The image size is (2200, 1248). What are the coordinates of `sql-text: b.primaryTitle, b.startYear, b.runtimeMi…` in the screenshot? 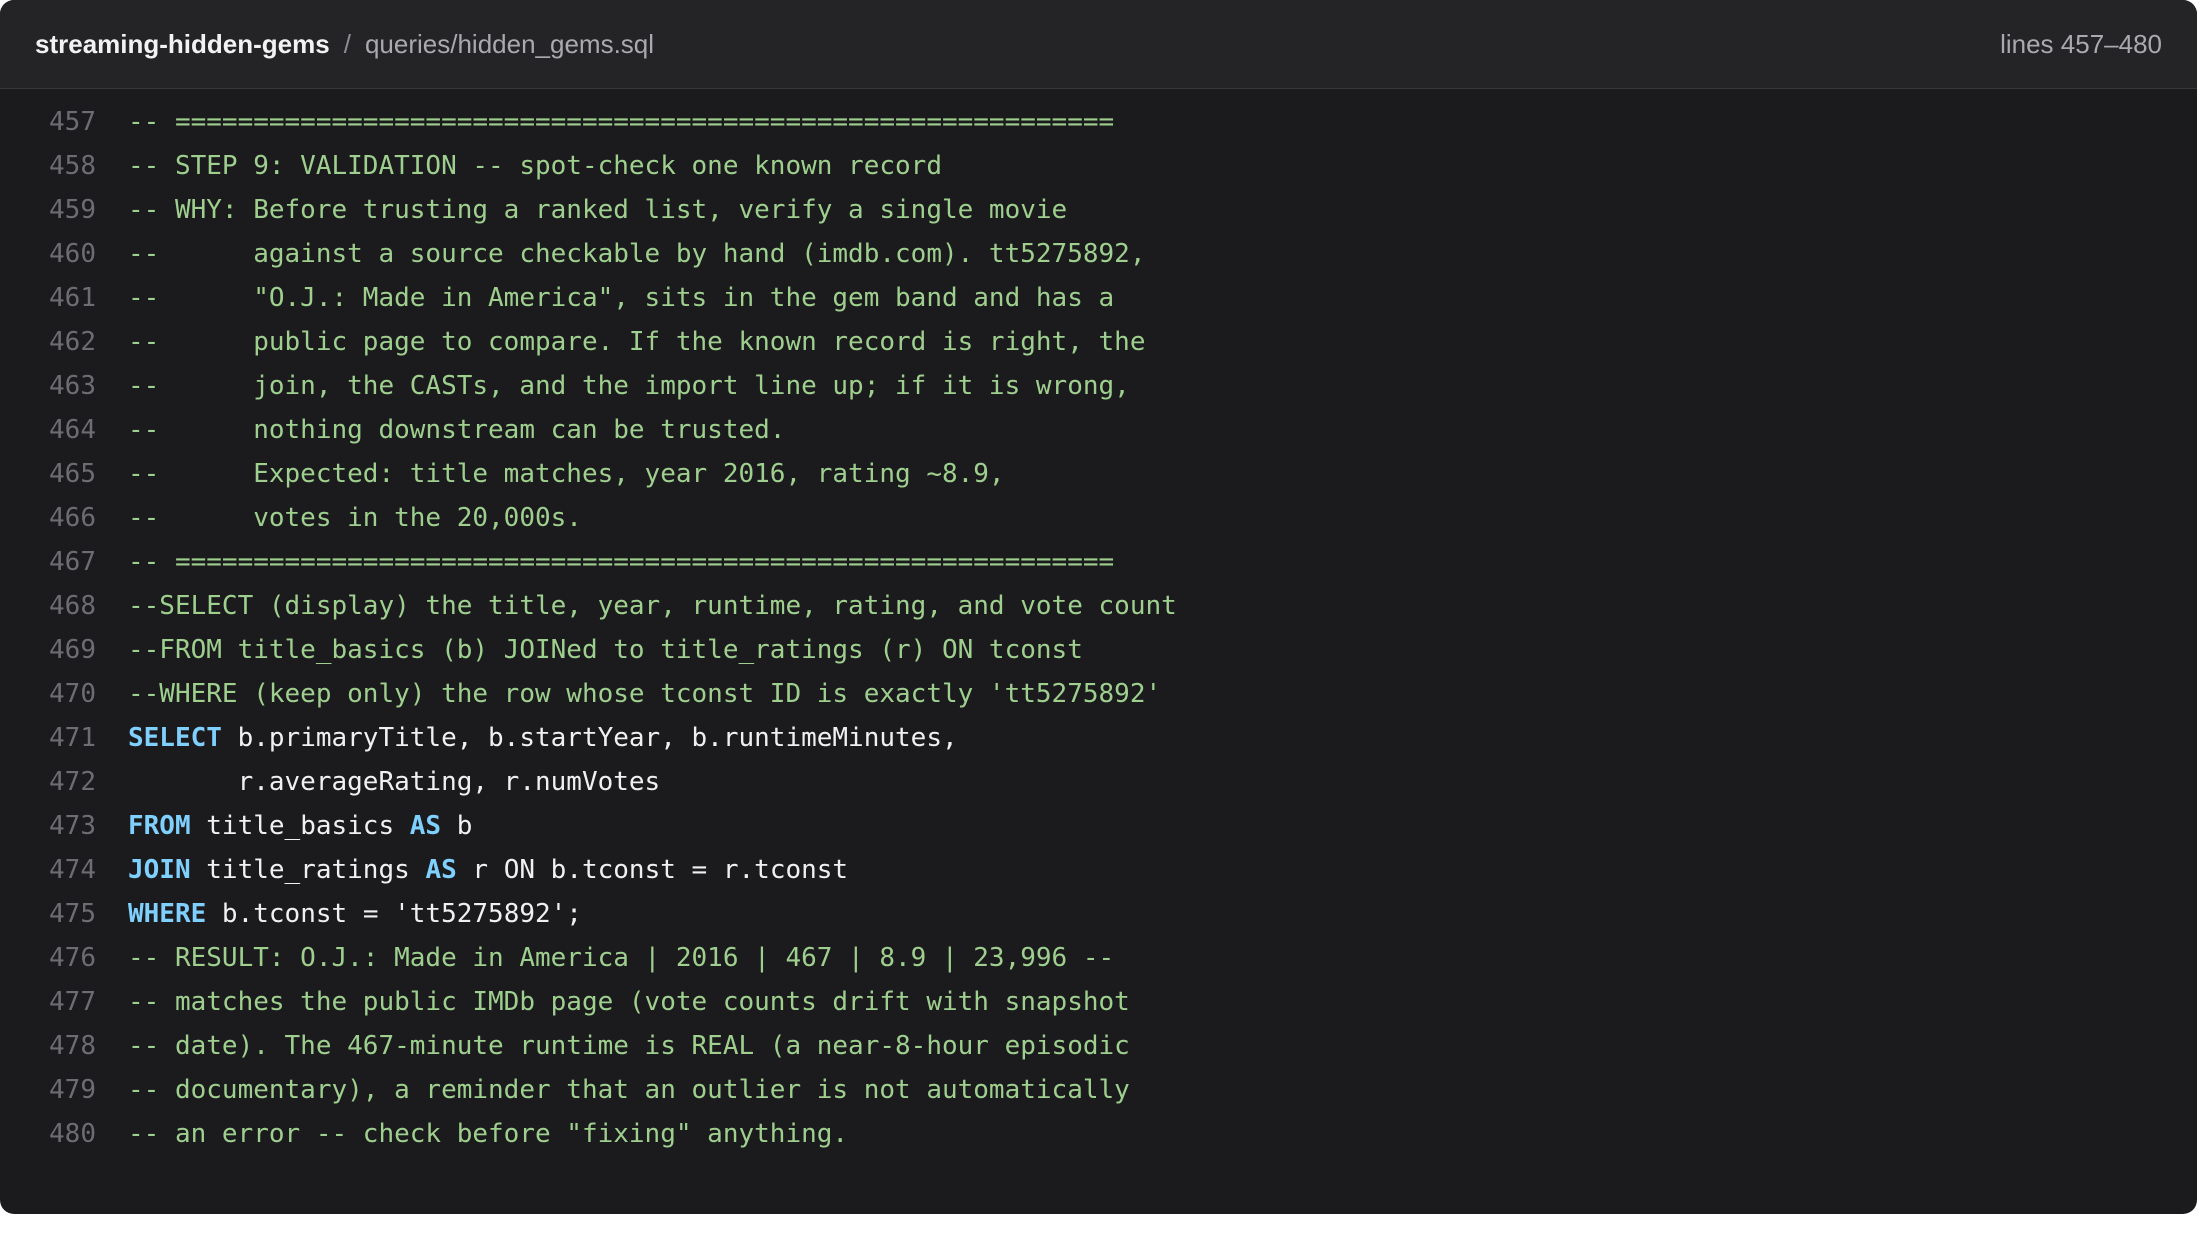 It's located at (589, 738).